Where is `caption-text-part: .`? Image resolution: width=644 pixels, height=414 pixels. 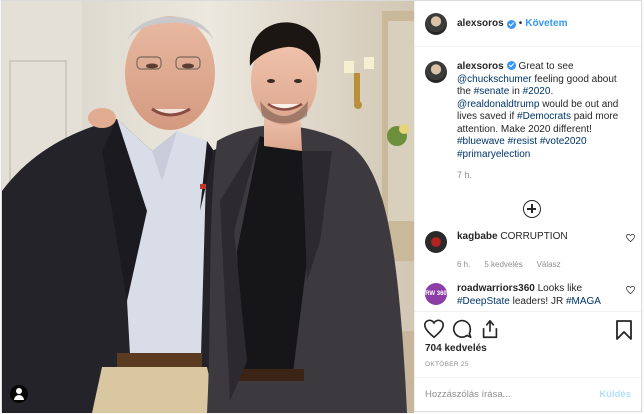 caption-text-part: . is located at coordinates (552, 91).